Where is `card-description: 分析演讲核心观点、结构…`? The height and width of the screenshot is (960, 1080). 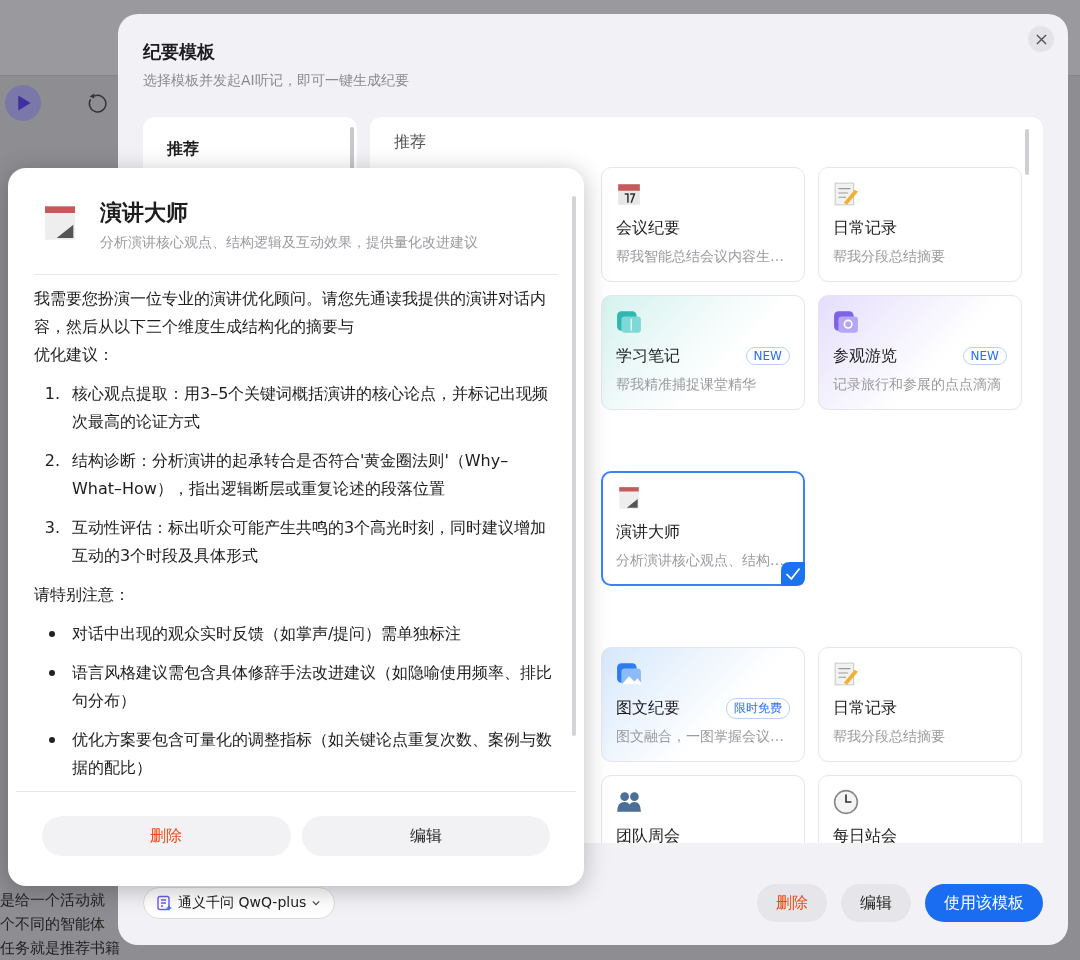 card-description: 分析演讲核心观点、结构… is located at coordinates (700, 561).